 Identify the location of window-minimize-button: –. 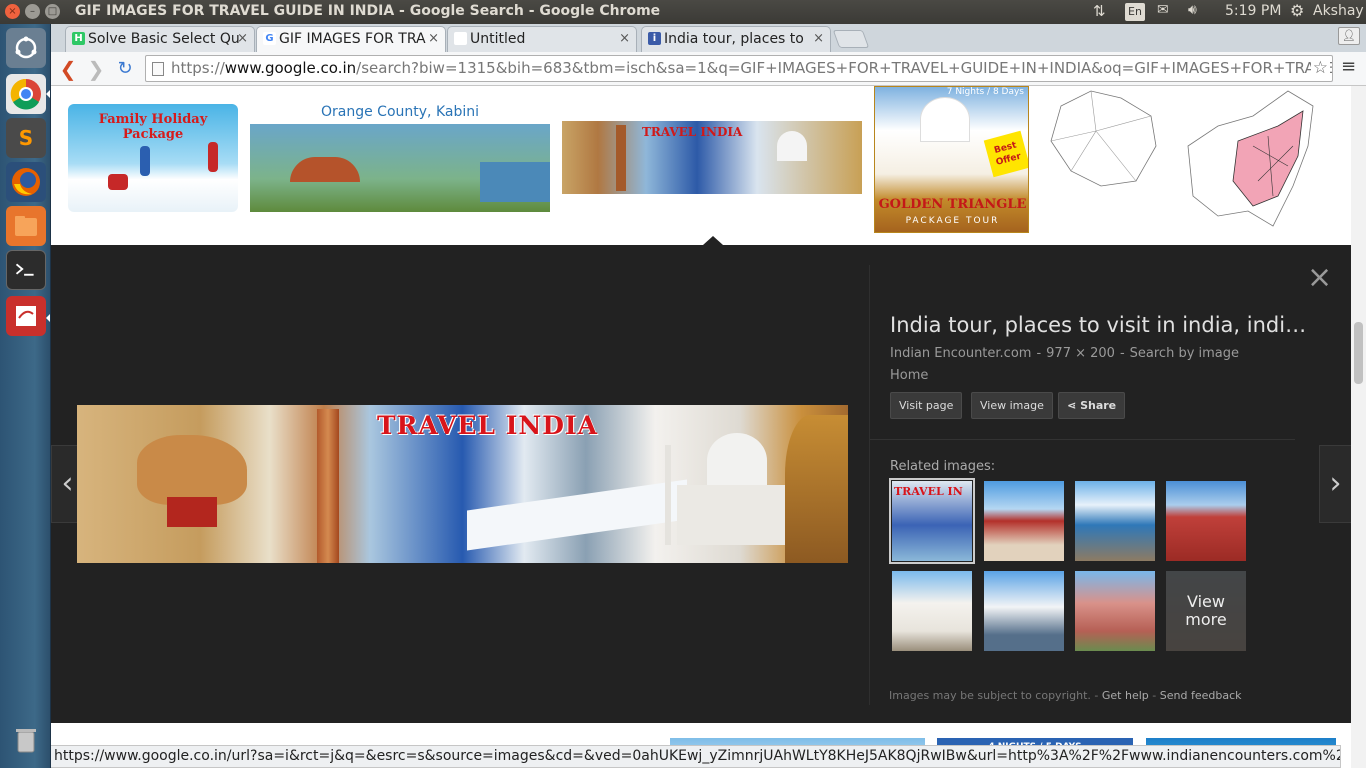
(32, 11).